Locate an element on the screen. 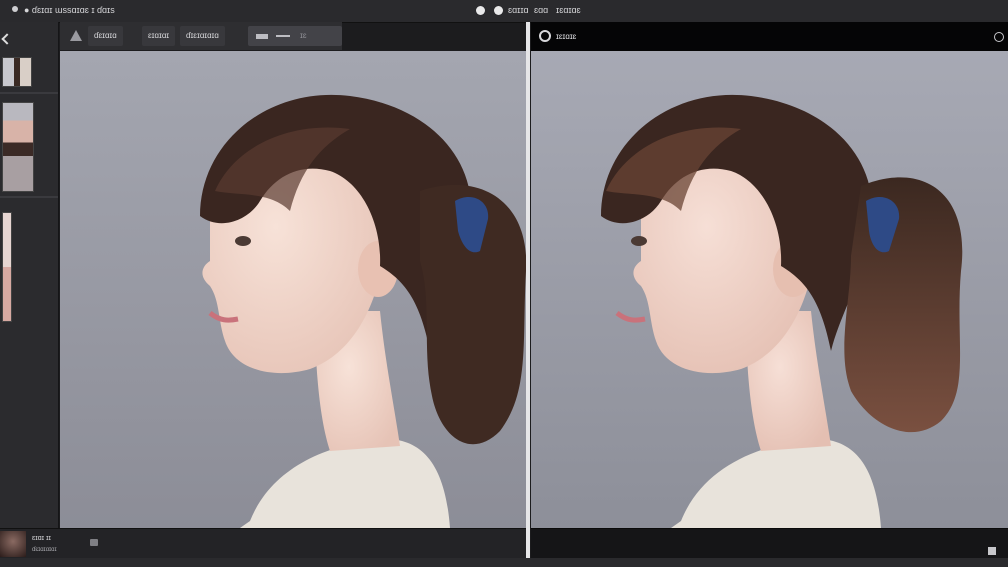  filmstrip-sidebar is located at coordinates (29, 275).